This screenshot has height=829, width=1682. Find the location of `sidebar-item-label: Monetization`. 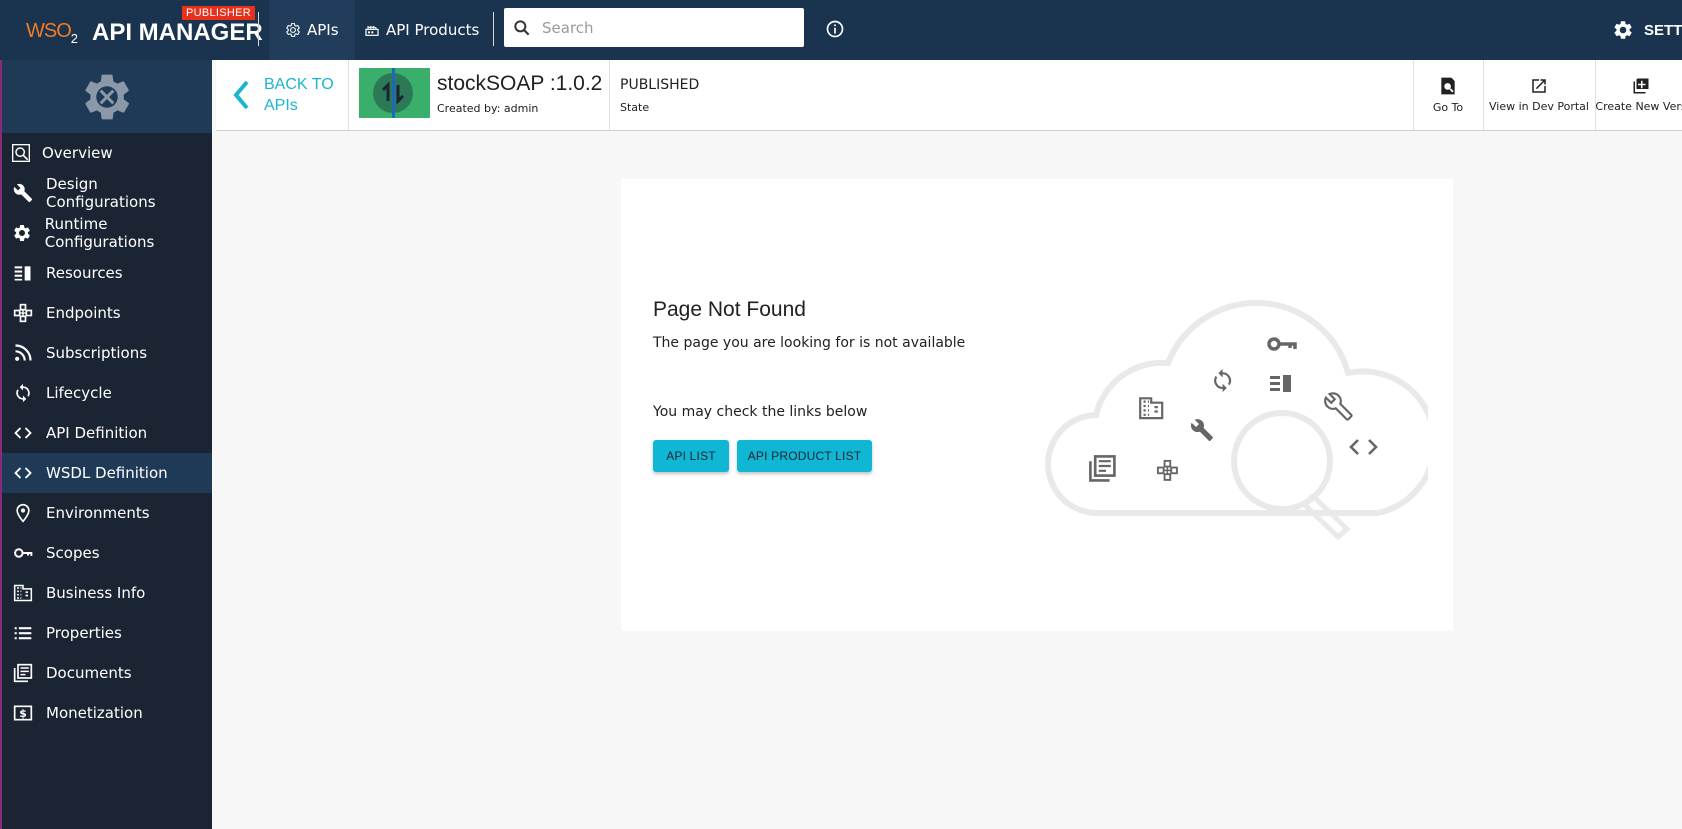

sidebar-item-label: Monetization is located at coordinates (94, 713).